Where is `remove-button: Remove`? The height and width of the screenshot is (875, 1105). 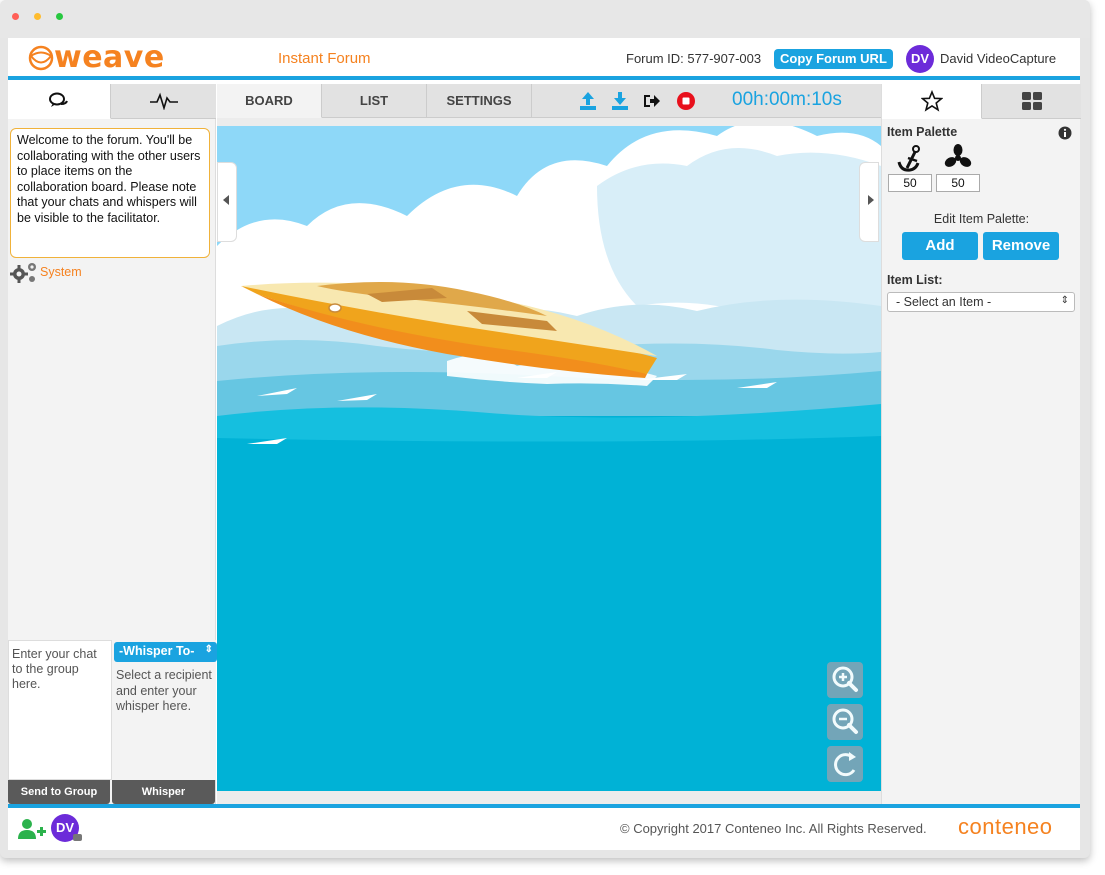
remove-button: Remove is located at coordinates (1021, 246).